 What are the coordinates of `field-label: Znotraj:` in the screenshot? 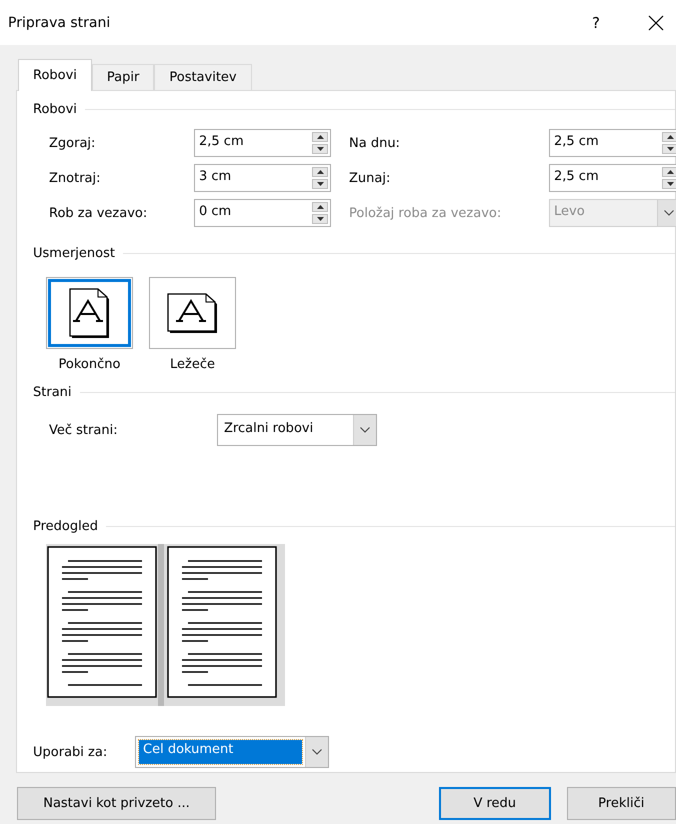 It's located at (75, 178).